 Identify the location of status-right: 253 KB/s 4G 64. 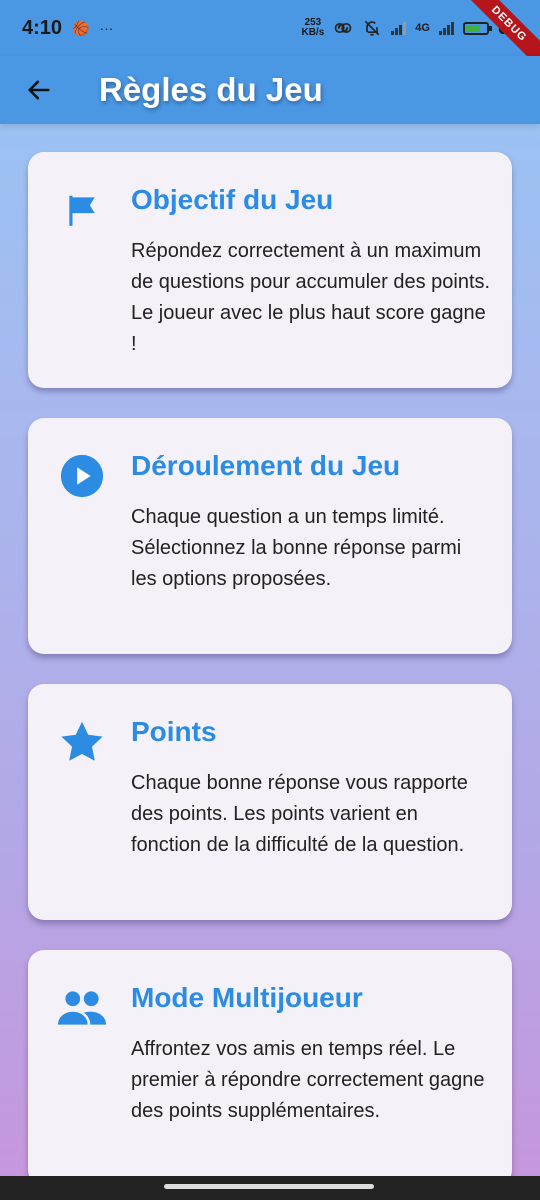
(409, 28).